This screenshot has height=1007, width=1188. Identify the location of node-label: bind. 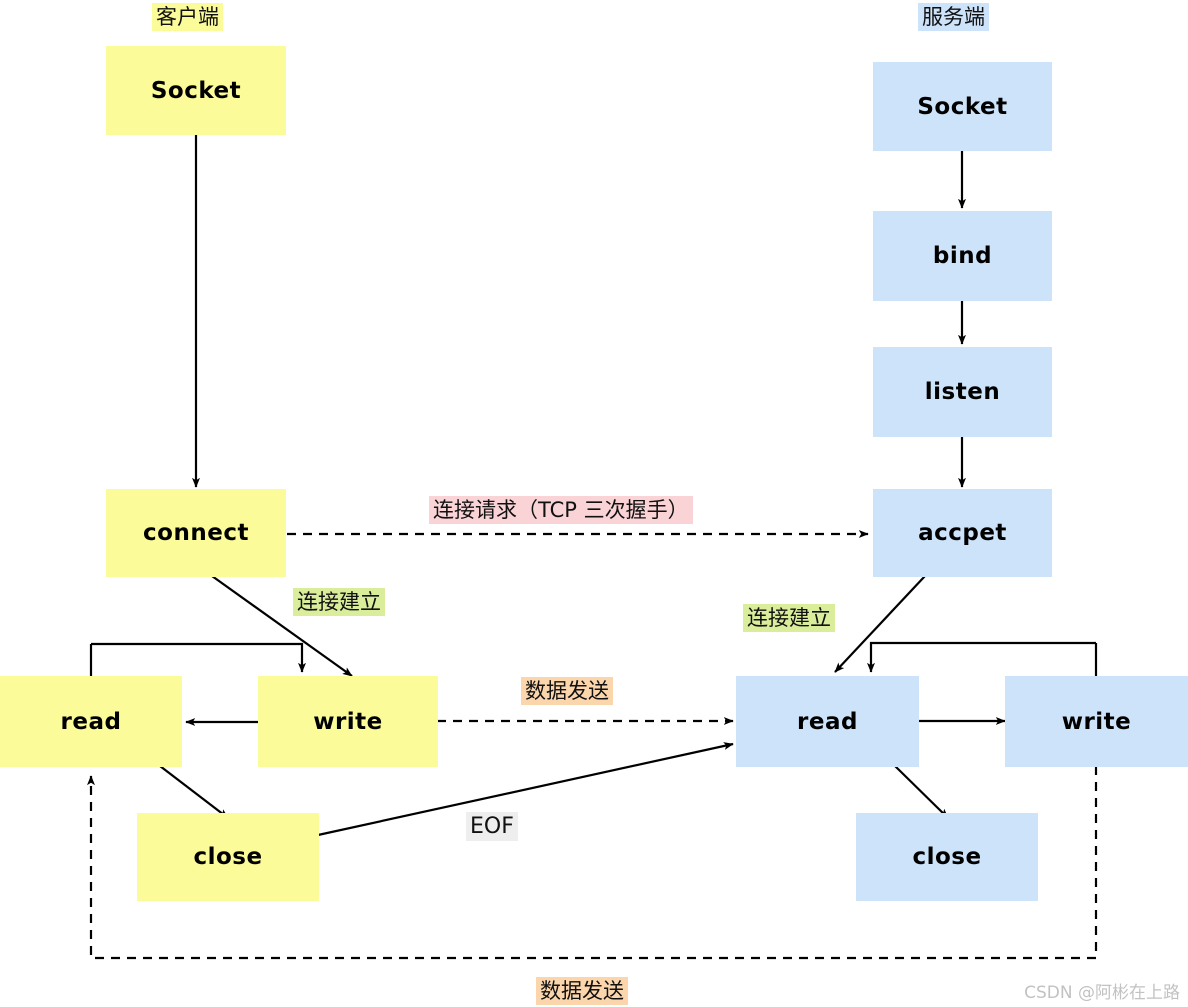
(962, 256).